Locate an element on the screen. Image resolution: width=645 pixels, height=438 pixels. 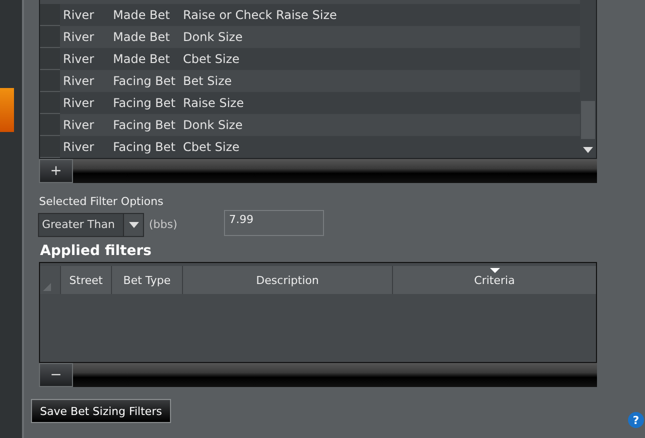
add-button: + is located at coordinates (56, 171).